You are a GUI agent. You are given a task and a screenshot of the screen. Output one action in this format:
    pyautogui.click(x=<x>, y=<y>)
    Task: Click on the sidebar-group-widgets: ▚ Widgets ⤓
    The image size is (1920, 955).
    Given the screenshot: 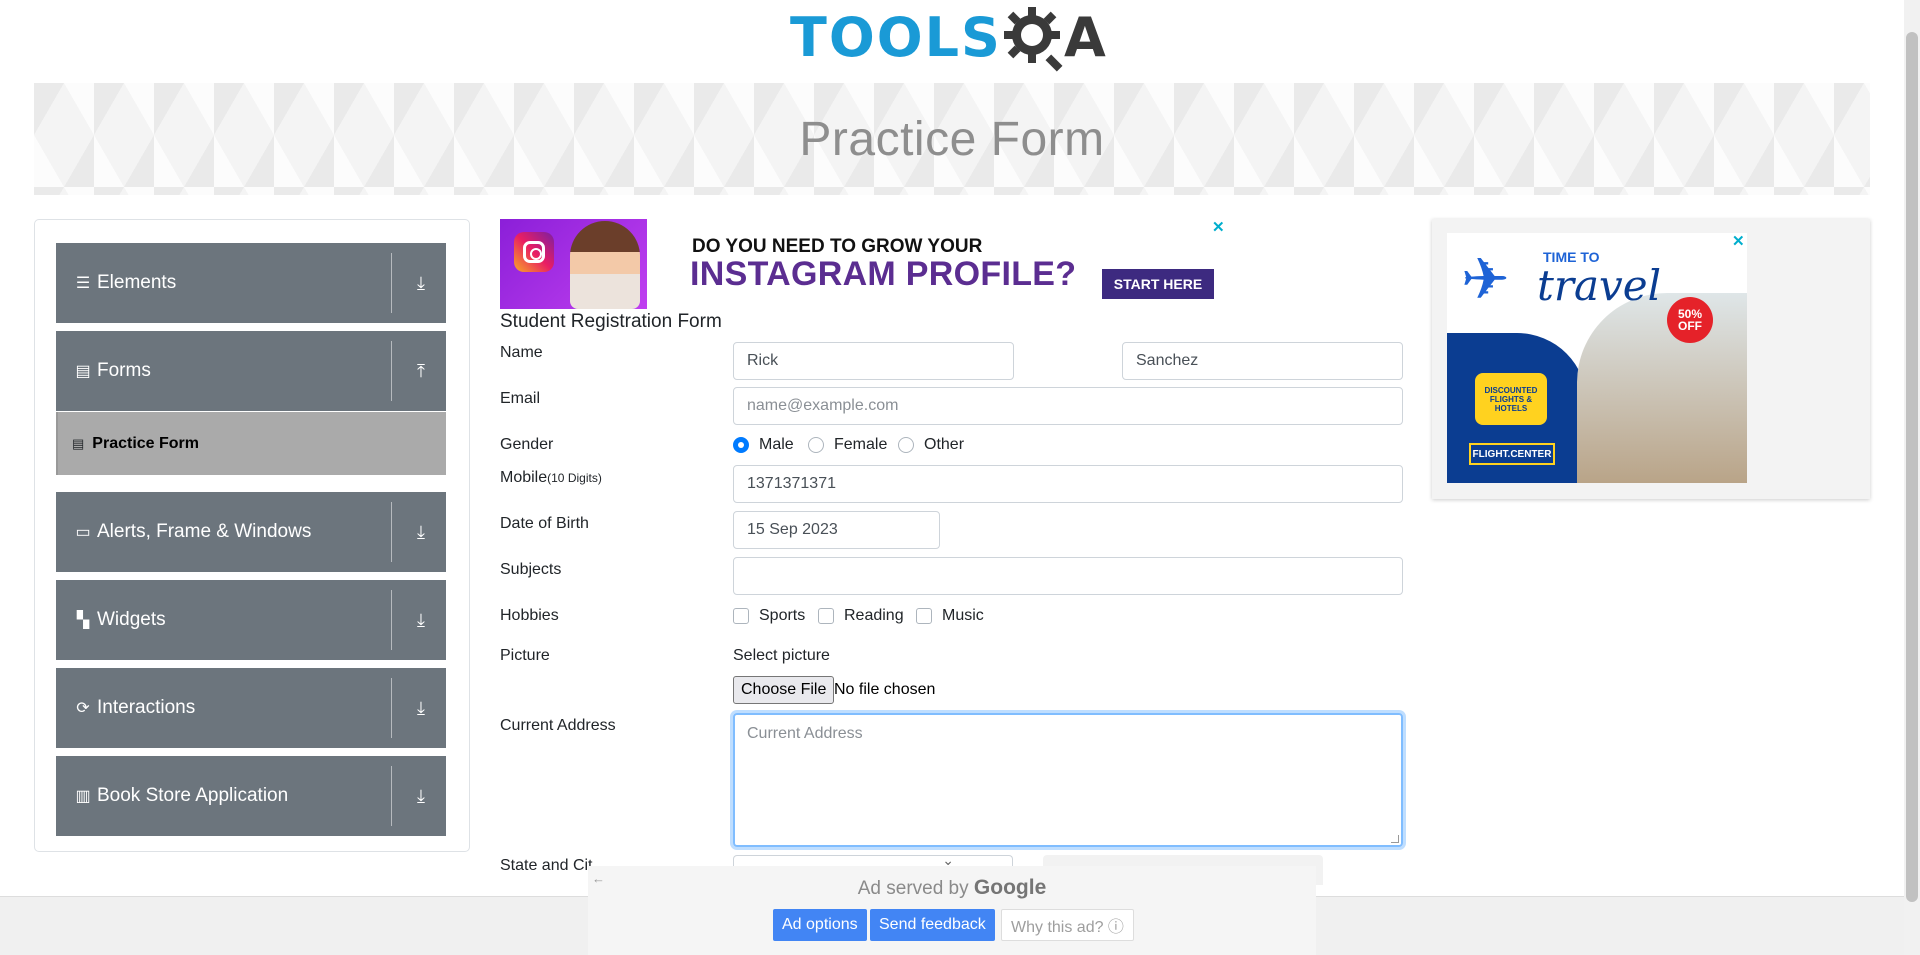 What is the action you would take?
    pyautogui.click(x=251, y=620)
    